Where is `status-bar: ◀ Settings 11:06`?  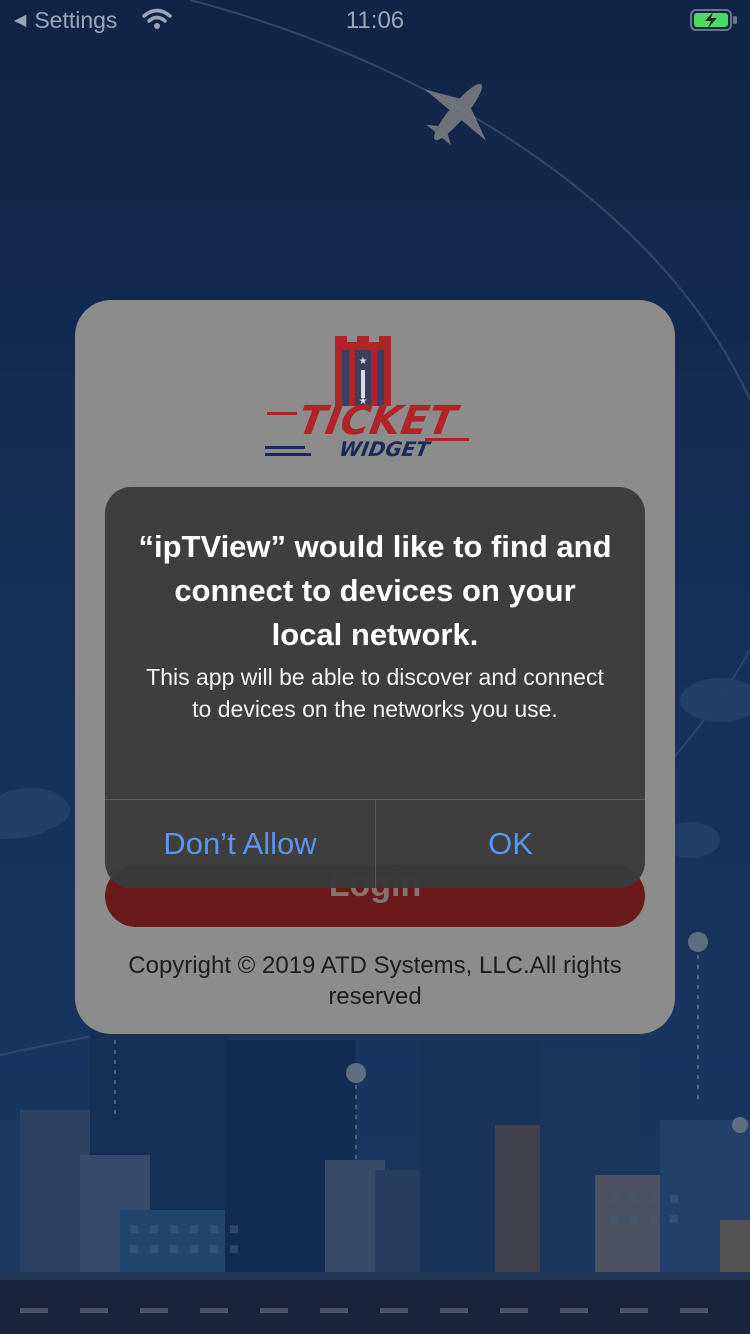
status-bar: ◀ Settings 11:06 is located at coordinates (375, 20).